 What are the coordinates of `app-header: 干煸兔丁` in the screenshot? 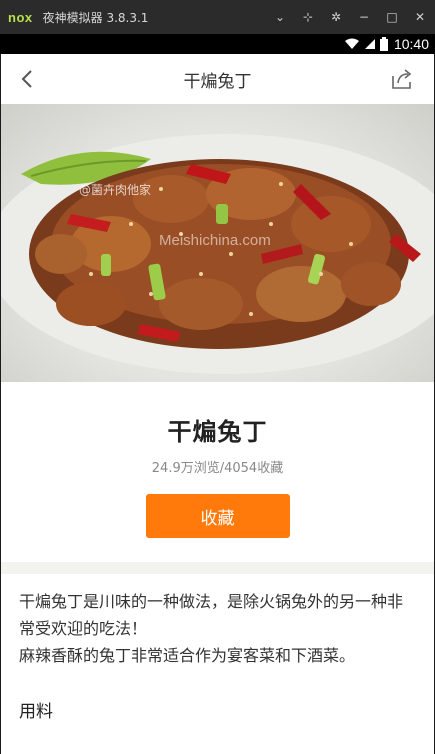 It's located at (217, 79).